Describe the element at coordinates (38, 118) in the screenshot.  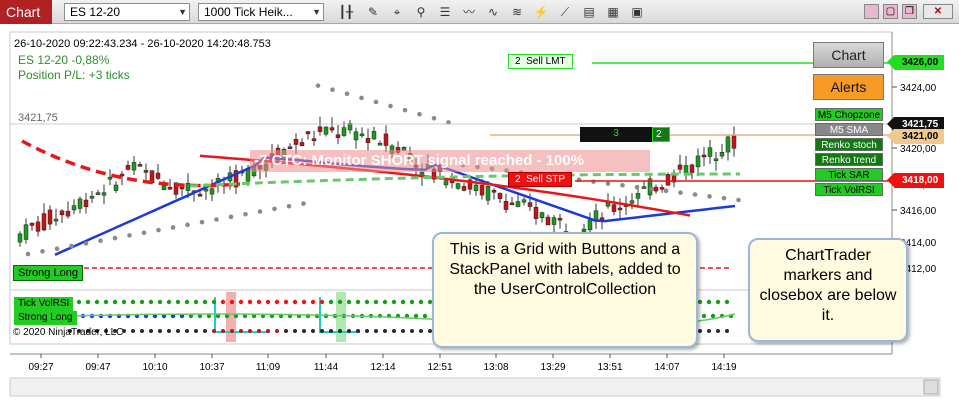
I see `last-value: 3421,75` at that location.